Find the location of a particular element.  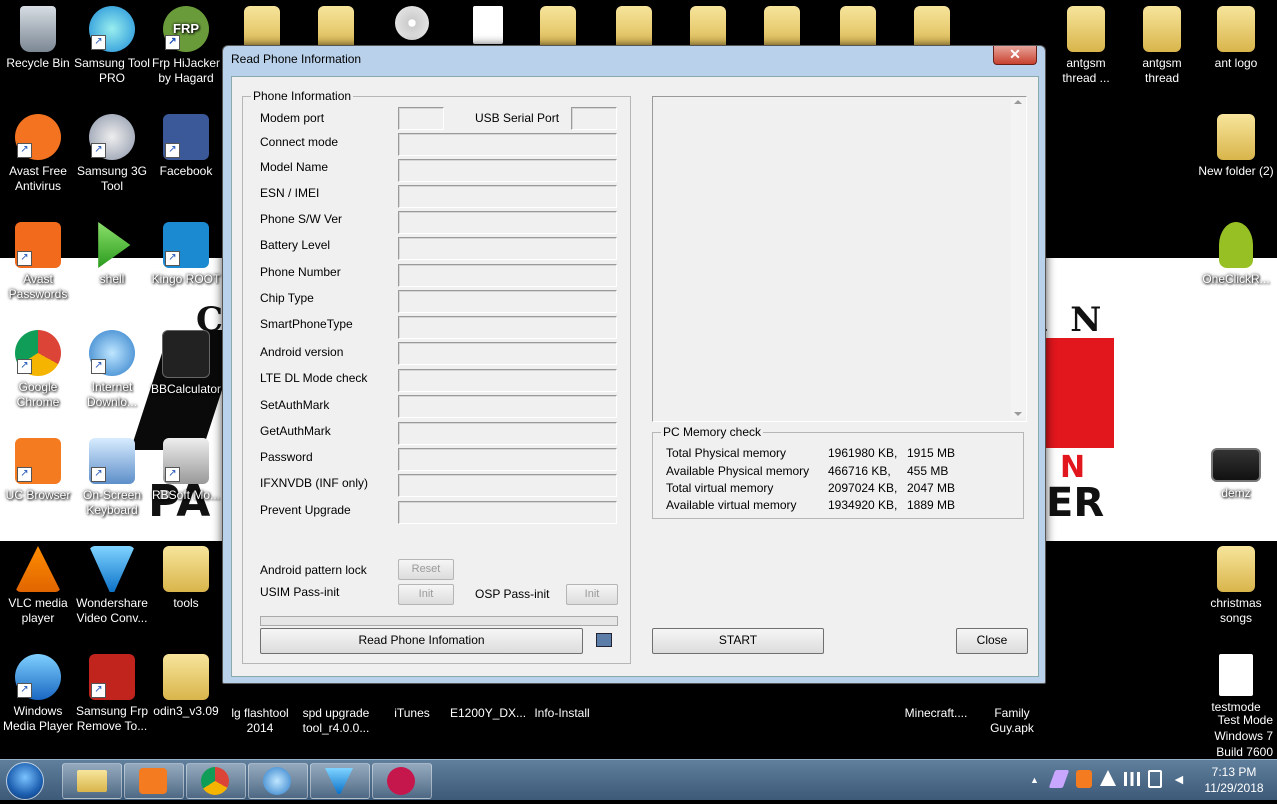

set-auth-mark-field is located at coordinates (507, 406).